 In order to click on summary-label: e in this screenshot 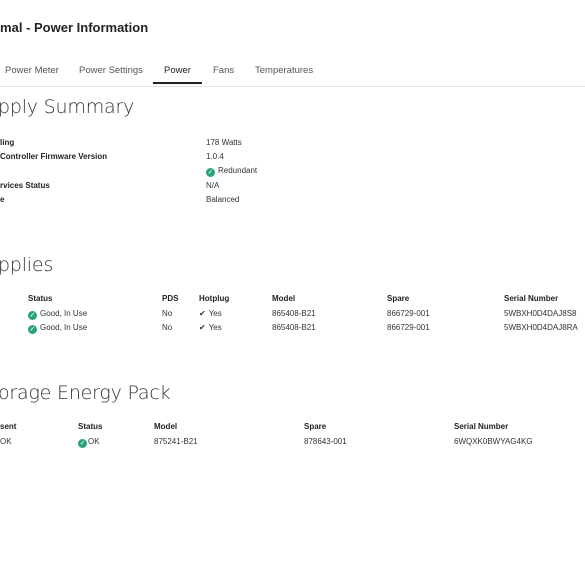, I will do `click(2, 199)`.